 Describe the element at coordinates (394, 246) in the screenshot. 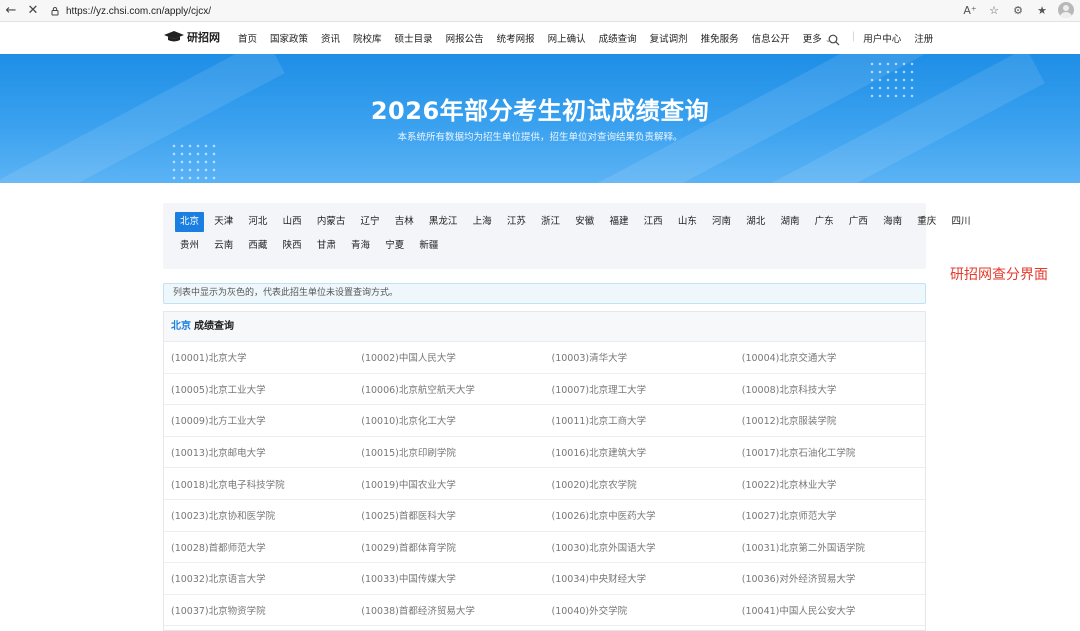

I see `province-item: 宁夏` at that location.